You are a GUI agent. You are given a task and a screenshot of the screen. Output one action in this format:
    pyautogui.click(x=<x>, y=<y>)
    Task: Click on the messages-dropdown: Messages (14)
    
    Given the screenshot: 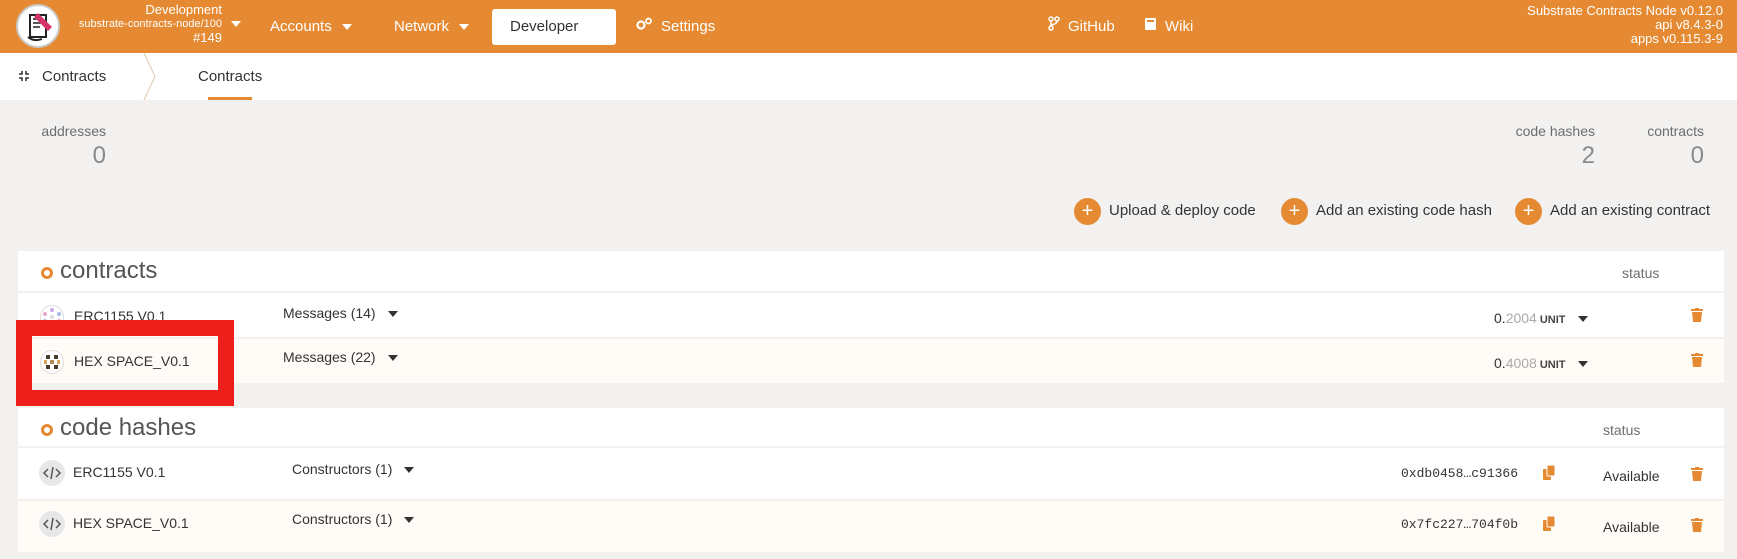 What is the action you would take?
    pyautogui.click(x=340, y=313)
    